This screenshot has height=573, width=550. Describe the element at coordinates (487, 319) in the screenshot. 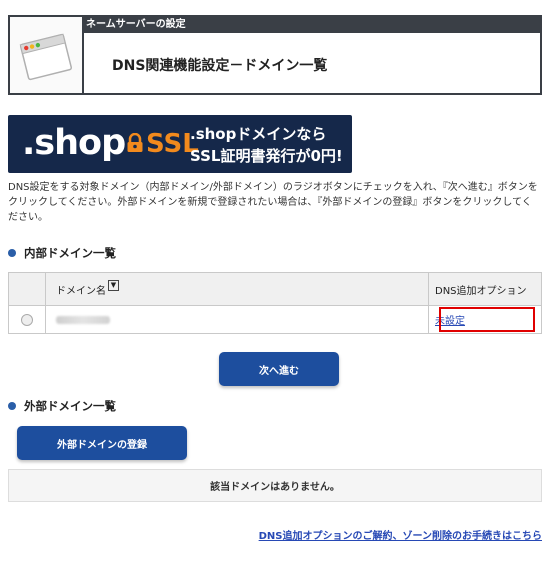

I see `highlight-box` at that location.